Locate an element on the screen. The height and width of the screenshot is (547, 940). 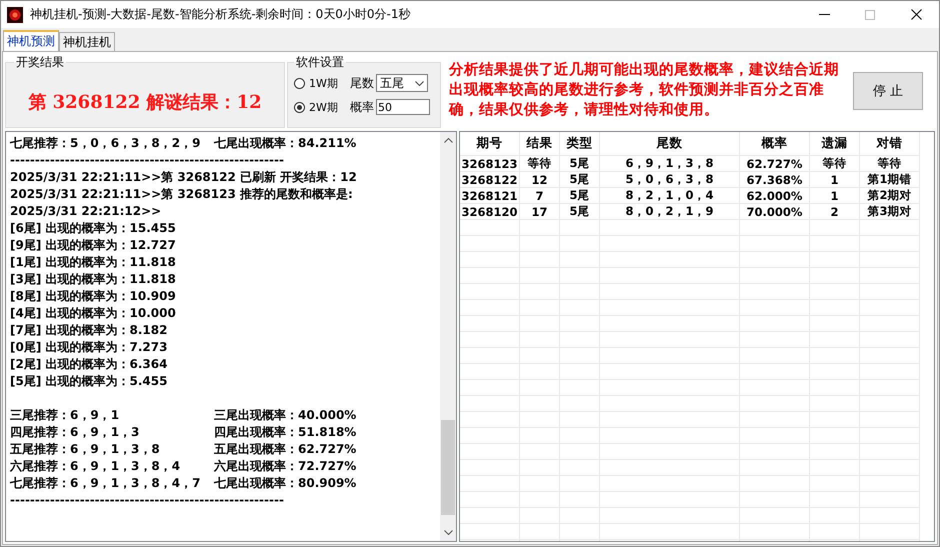
log-line: 五尾出现概率：62.727% is located at coordinates (285, 449).